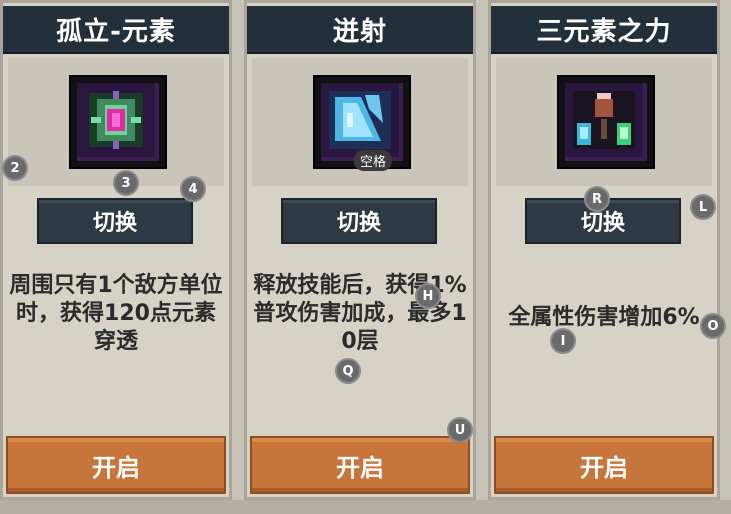 The image size is (731, 514). I want to click on talent-description: 全属性伤害增加6%, so click(604, 317).